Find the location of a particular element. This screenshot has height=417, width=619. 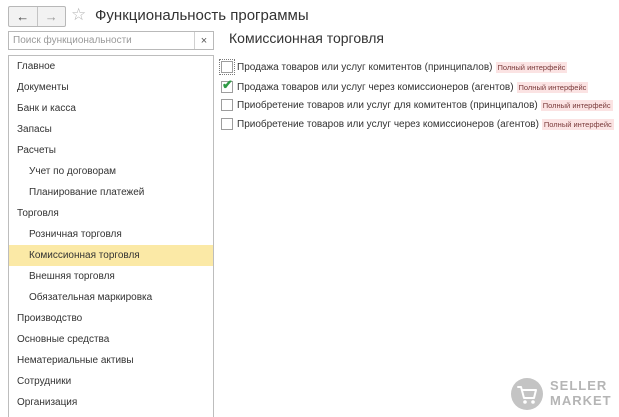

search-box: × is located at coordinates (111, 40).